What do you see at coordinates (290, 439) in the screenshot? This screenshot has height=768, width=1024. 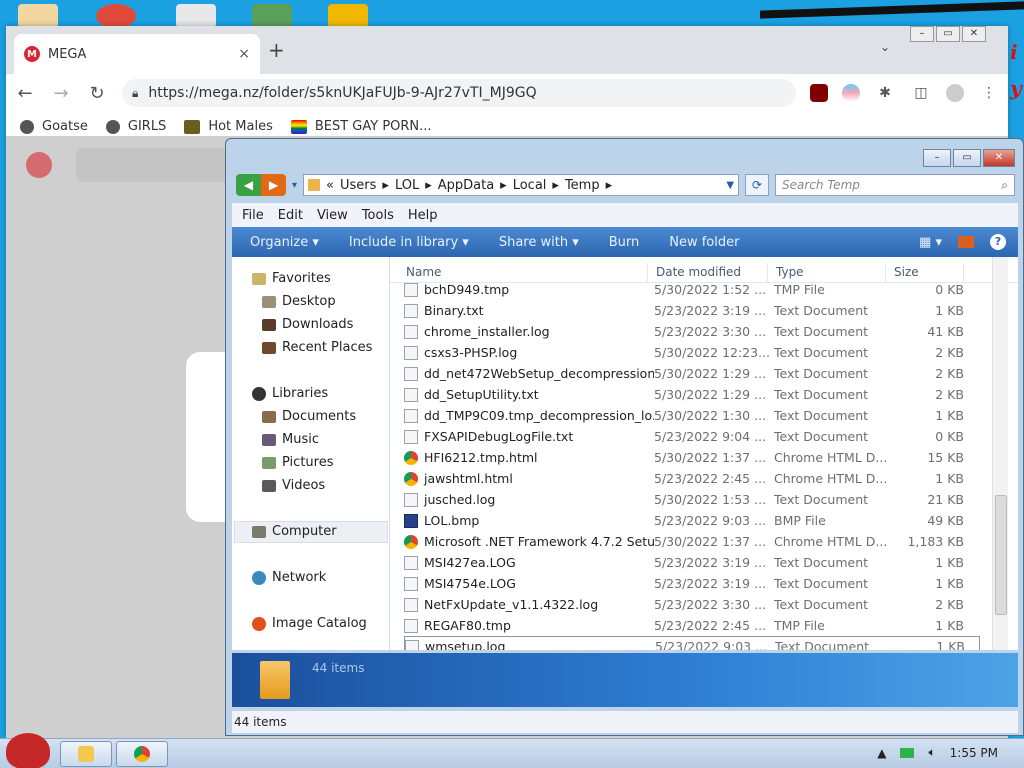 I see `nav-music: Music` at bounding box center [290, 439].